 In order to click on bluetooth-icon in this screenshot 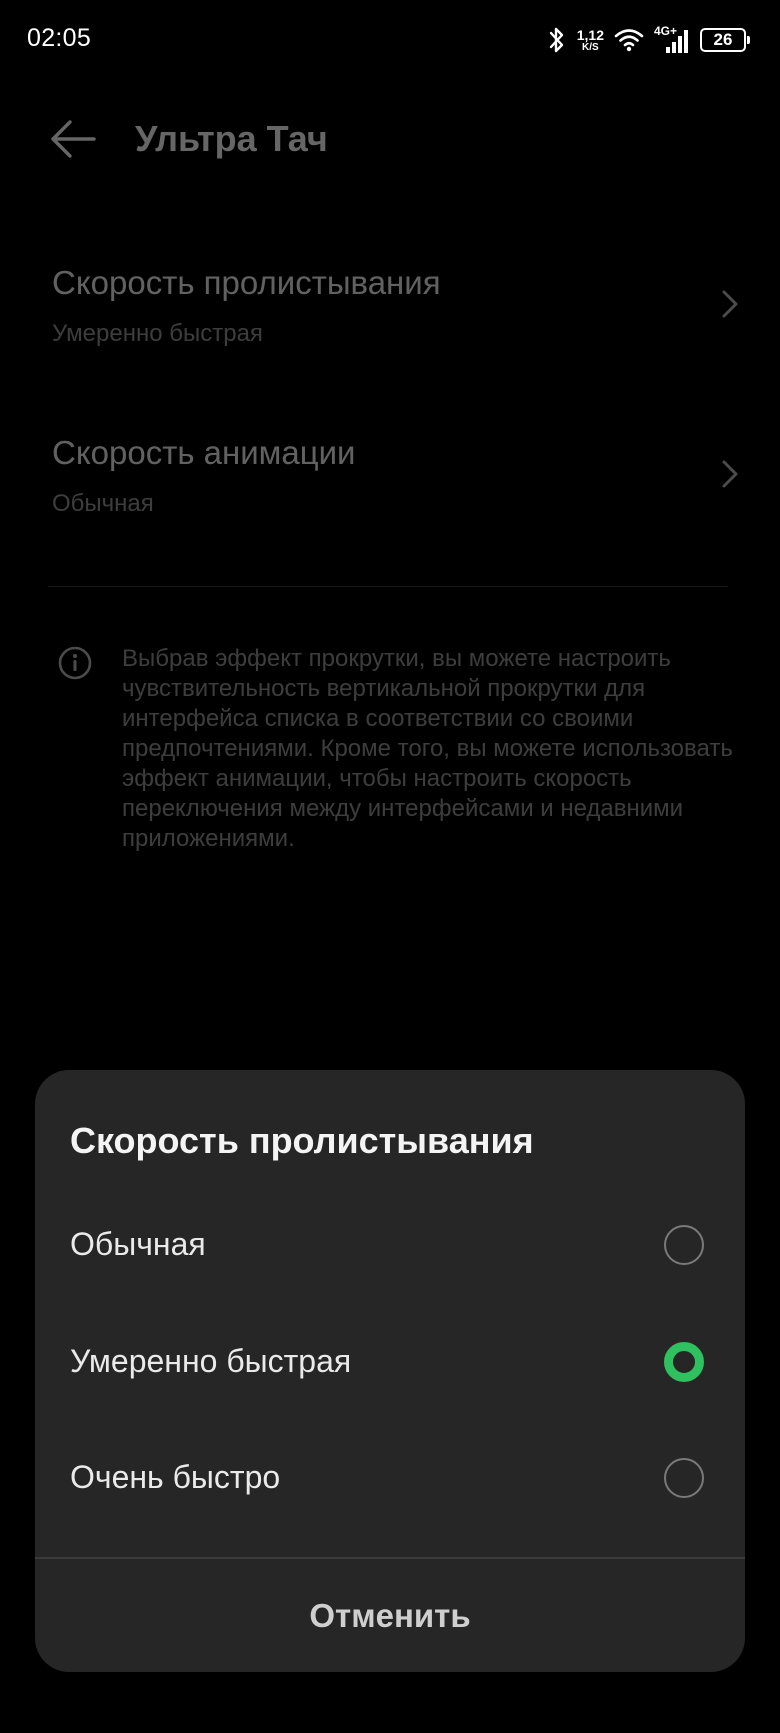, I will do `click(556, 40)`.